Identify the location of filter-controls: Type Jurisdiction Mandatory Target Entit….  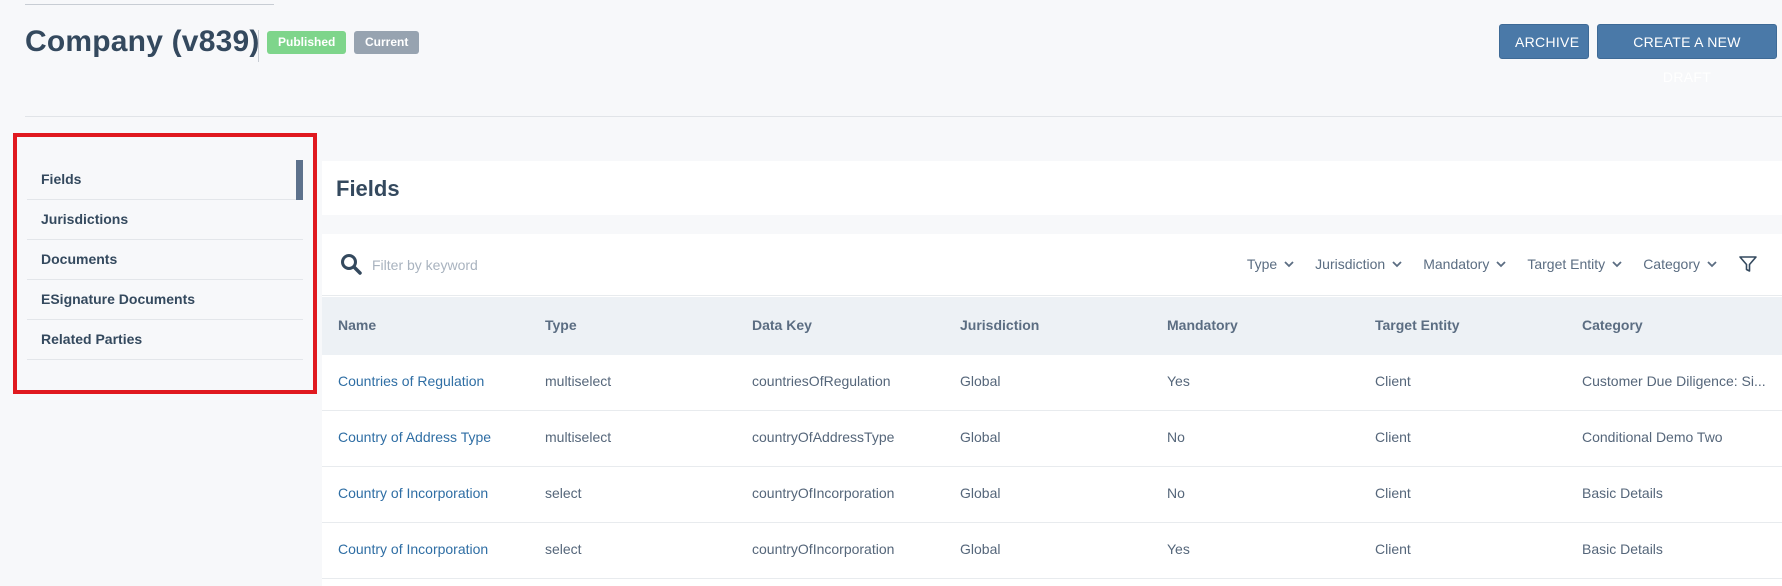
(1502, 264).